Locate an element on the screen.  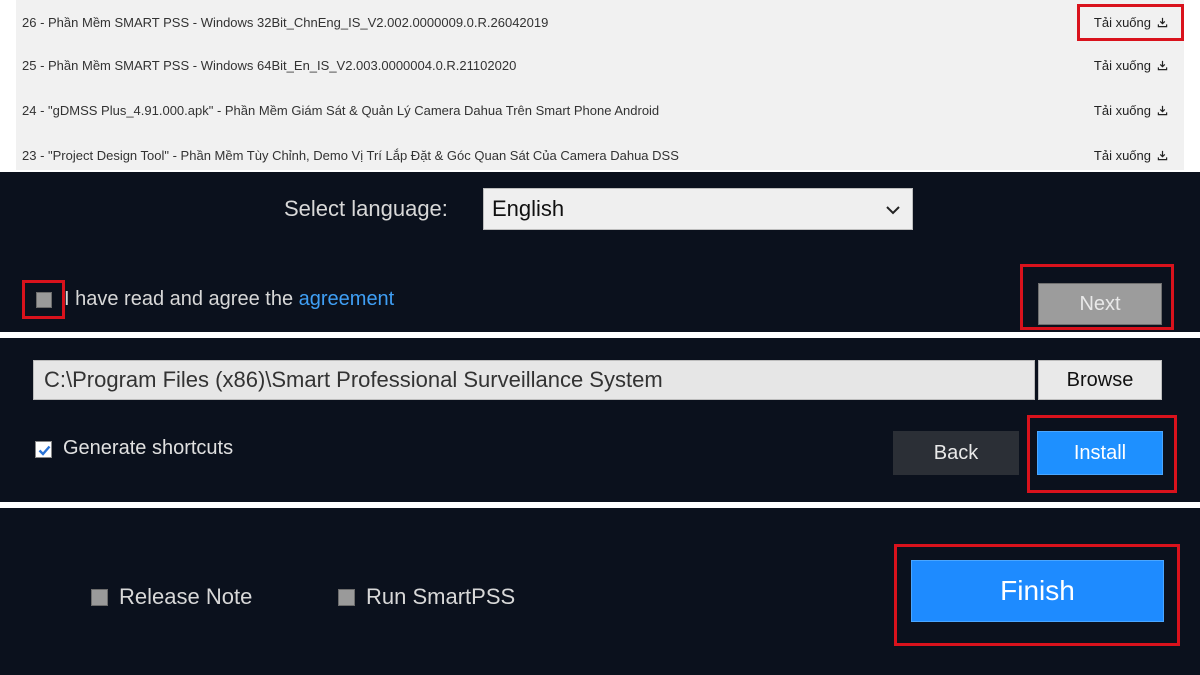
install-button: Install is located at coordinates (1100, 453).